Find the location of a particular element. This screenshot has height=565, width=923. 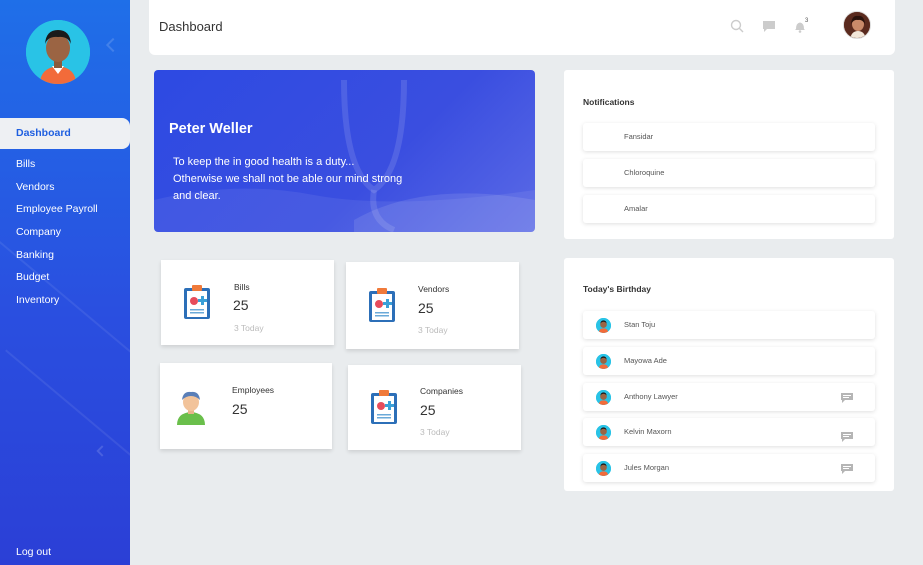

sidebar-item-inventory: Inventory is located at coordinates (65, 300).